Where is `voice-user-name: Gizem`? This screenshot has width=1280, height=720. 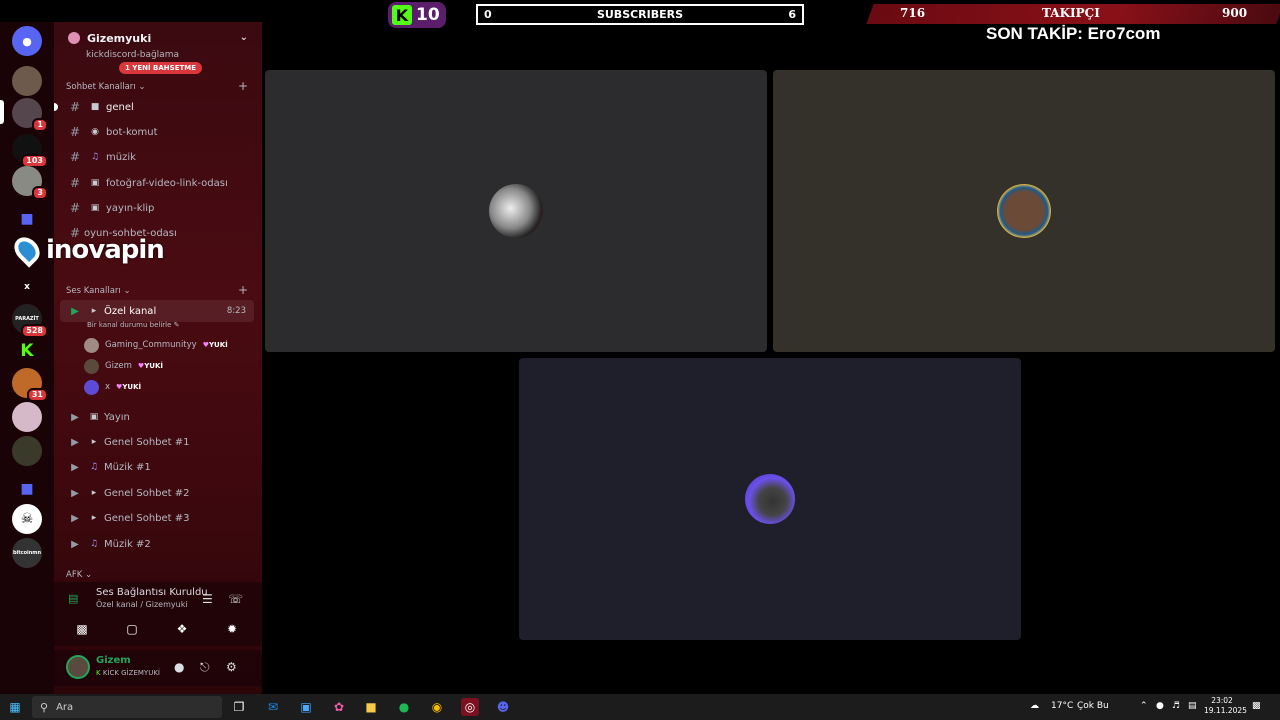
voice-user-name: Gizem is located at coordinates (118, 366).